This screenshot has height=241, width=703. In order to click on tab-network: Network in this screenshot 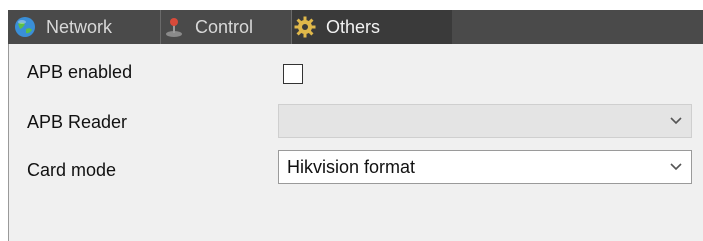, I will do `click(86, 27)`.